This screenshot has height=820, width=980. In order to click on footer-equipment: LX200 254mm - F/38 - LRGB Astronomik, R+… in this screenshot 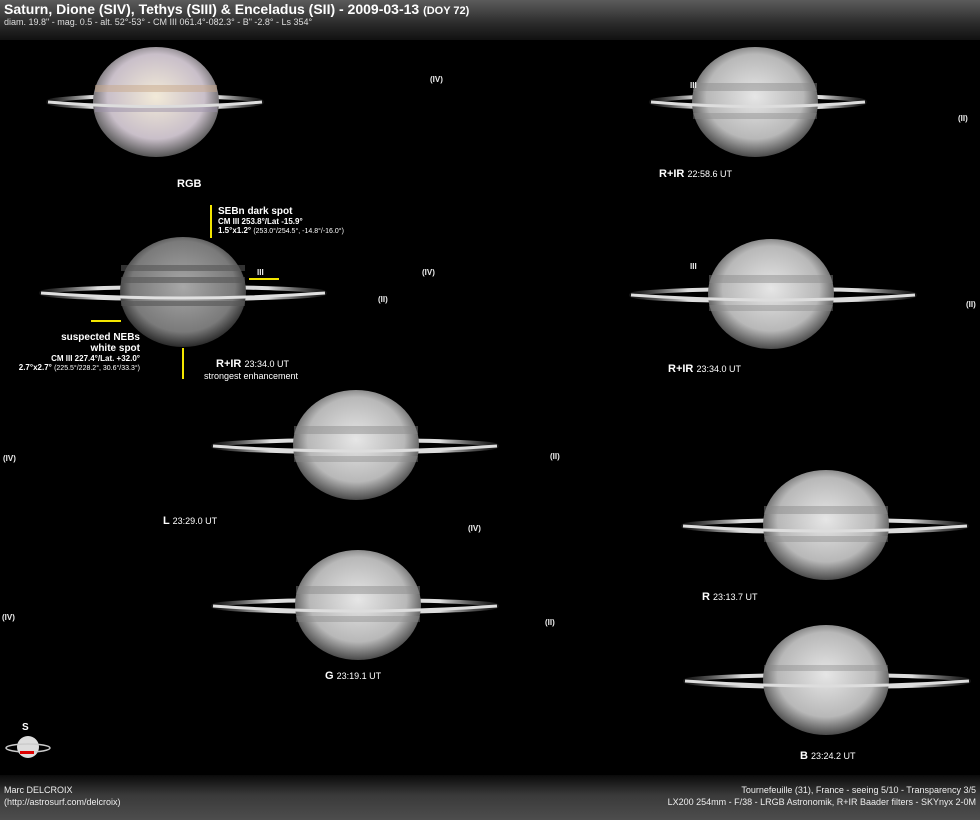, I will do `click(821, 802)`.